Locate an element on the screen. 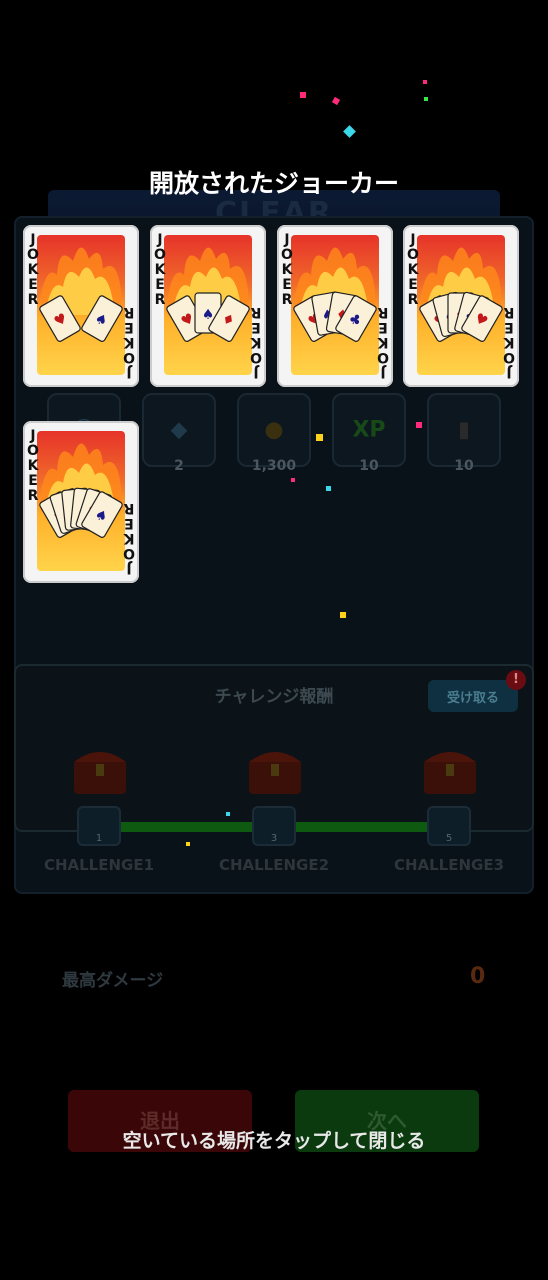 The width and height of the screenshot is (548, 1280). challenge-ticket: 3 is located at coordinates (274, 826).